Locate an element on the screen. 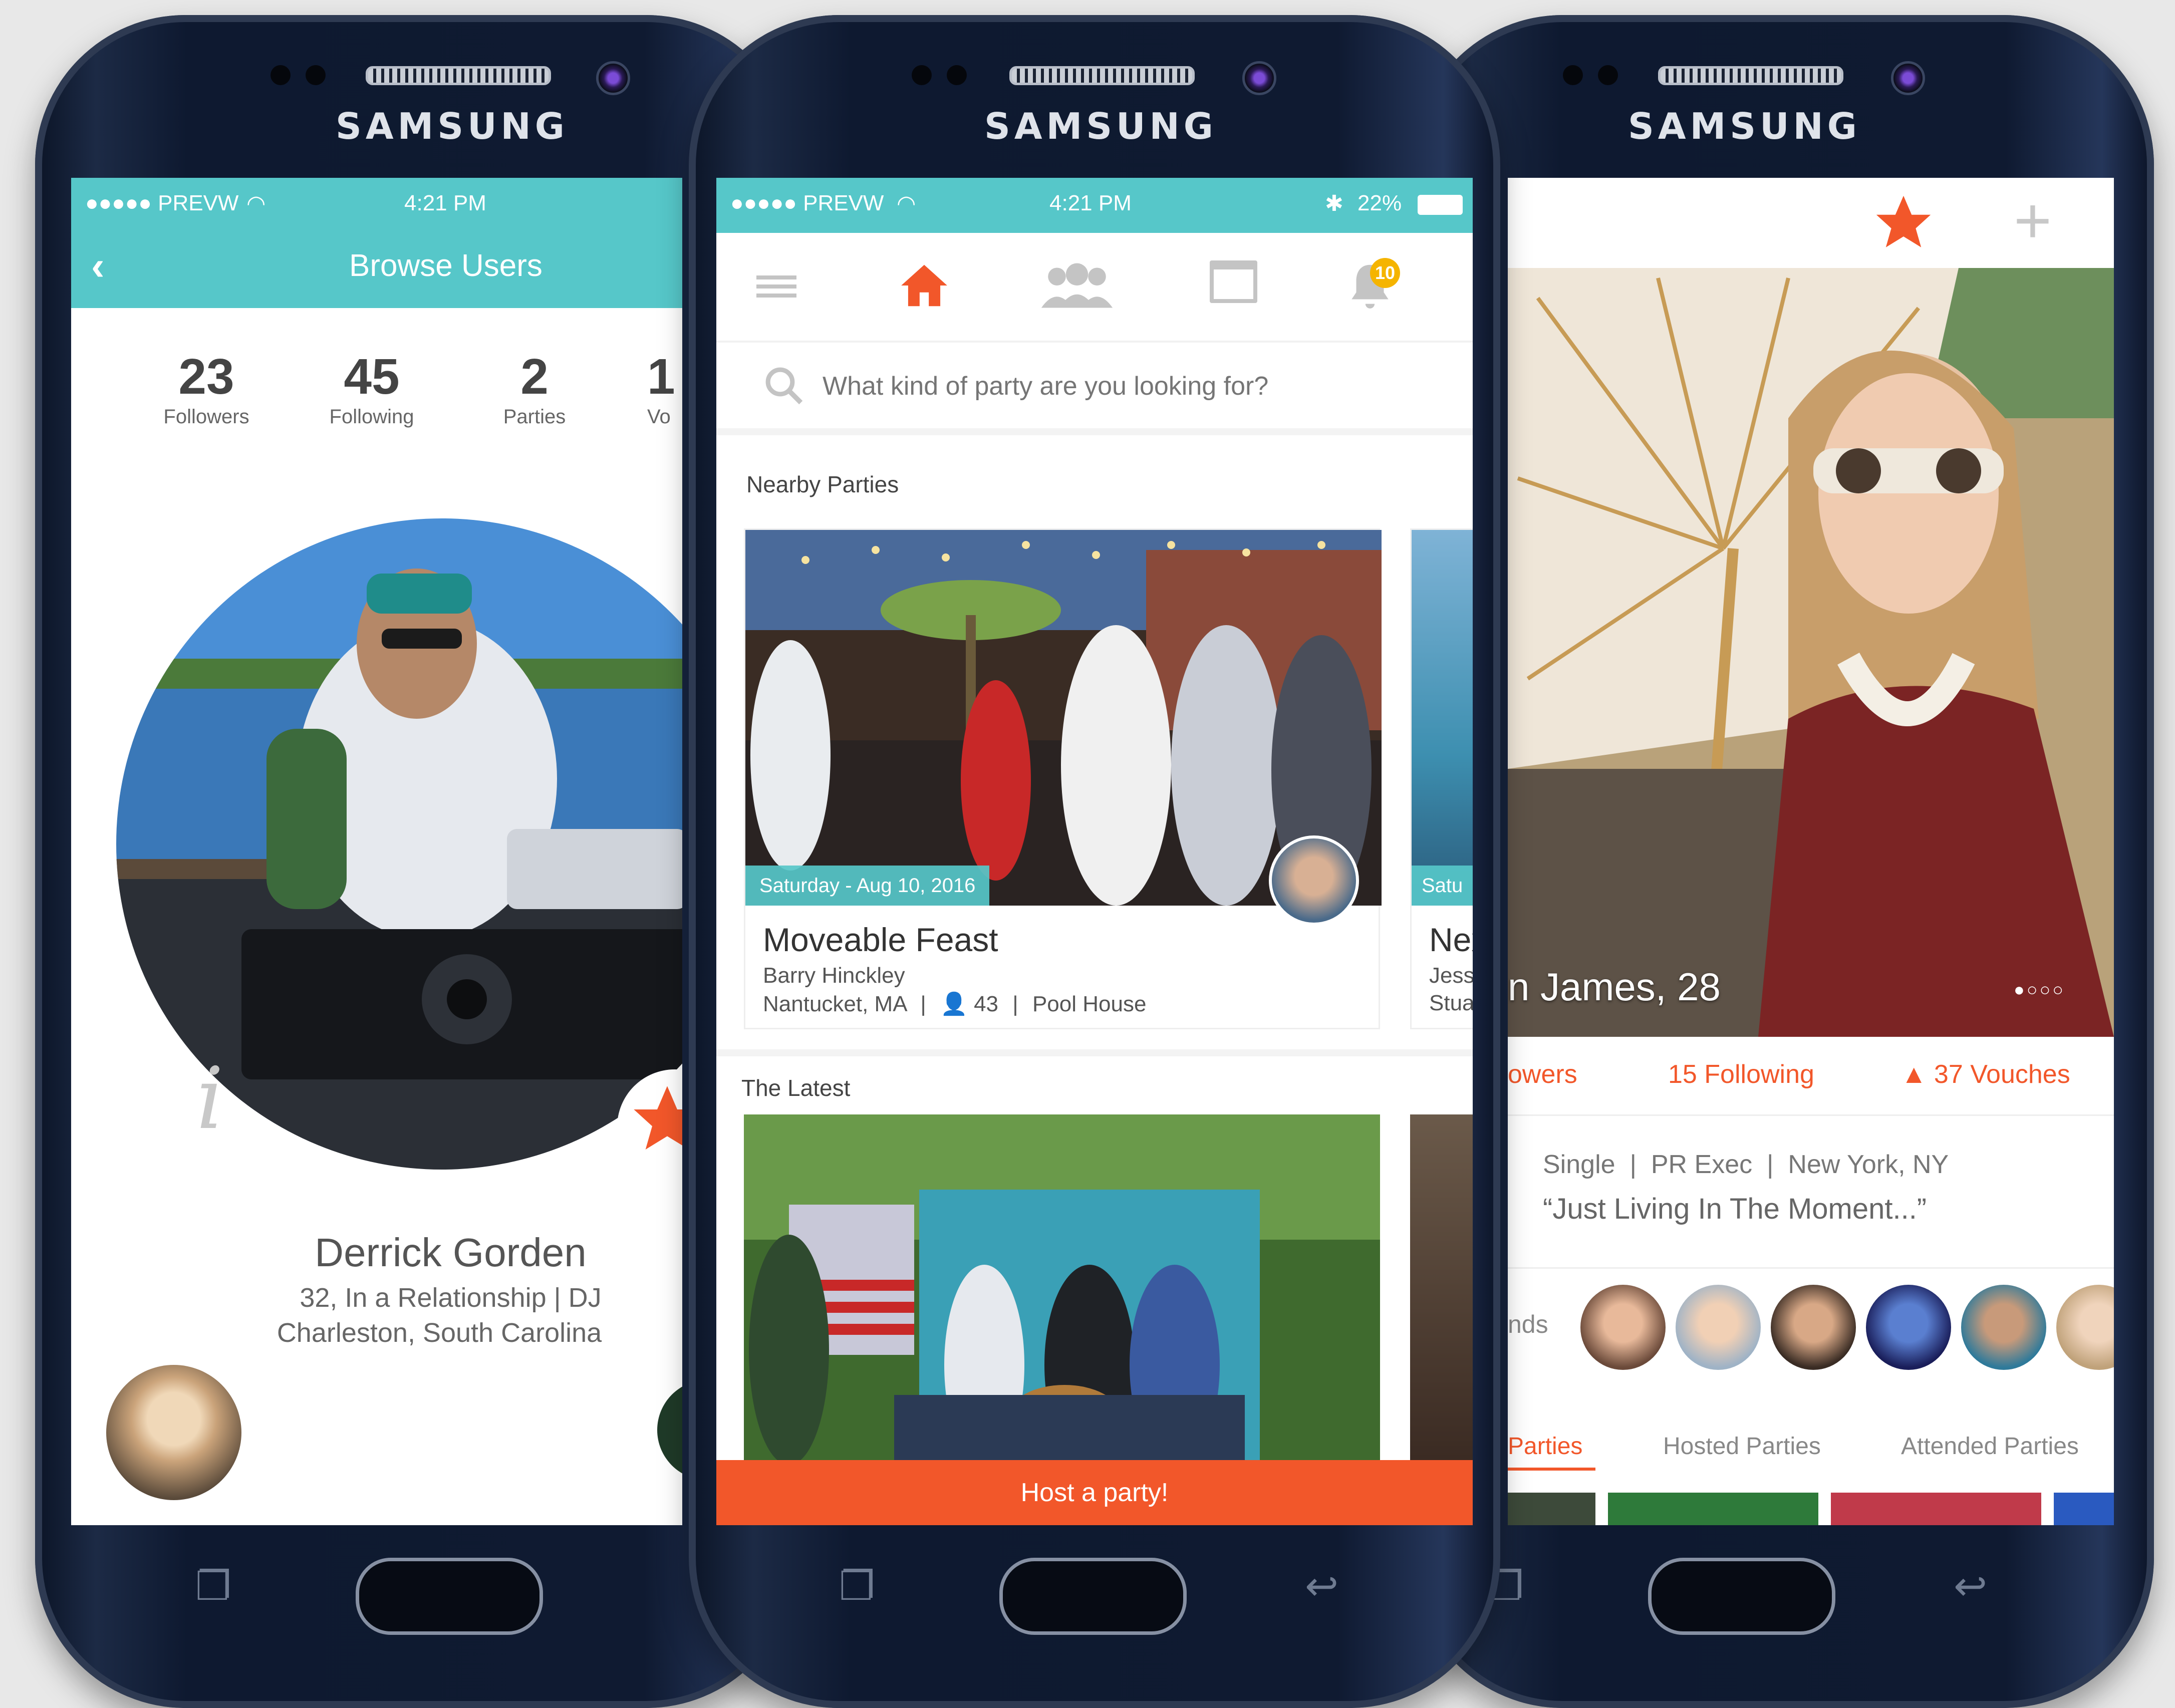  user-location: Charleston, South Carolina is located at coordinates (439, 1333).